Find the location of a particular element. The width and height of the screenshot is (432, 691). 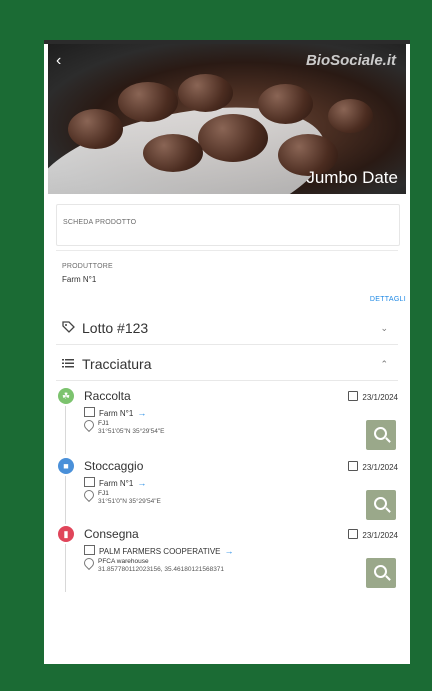

tracciatura-title: Tracciatura is located at coordinates (117, 364).